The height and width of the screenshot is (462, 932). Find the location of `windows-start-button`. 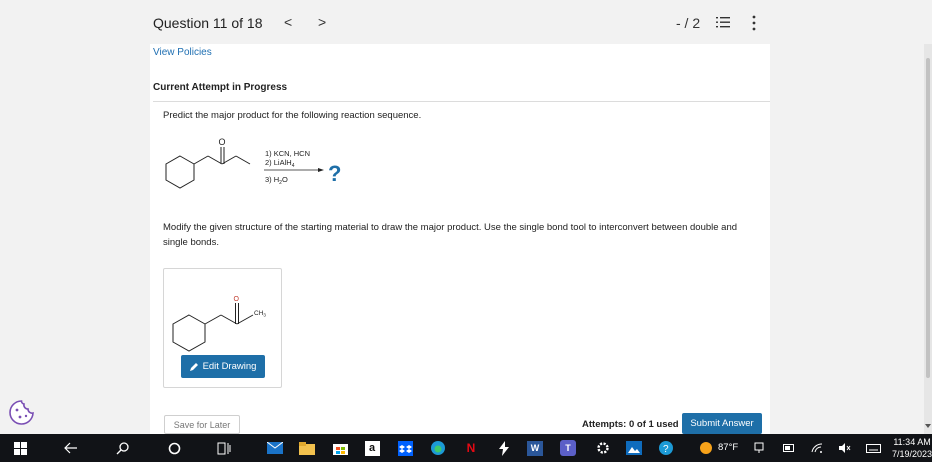

windows-start-button is located at coordinates (20, 448).